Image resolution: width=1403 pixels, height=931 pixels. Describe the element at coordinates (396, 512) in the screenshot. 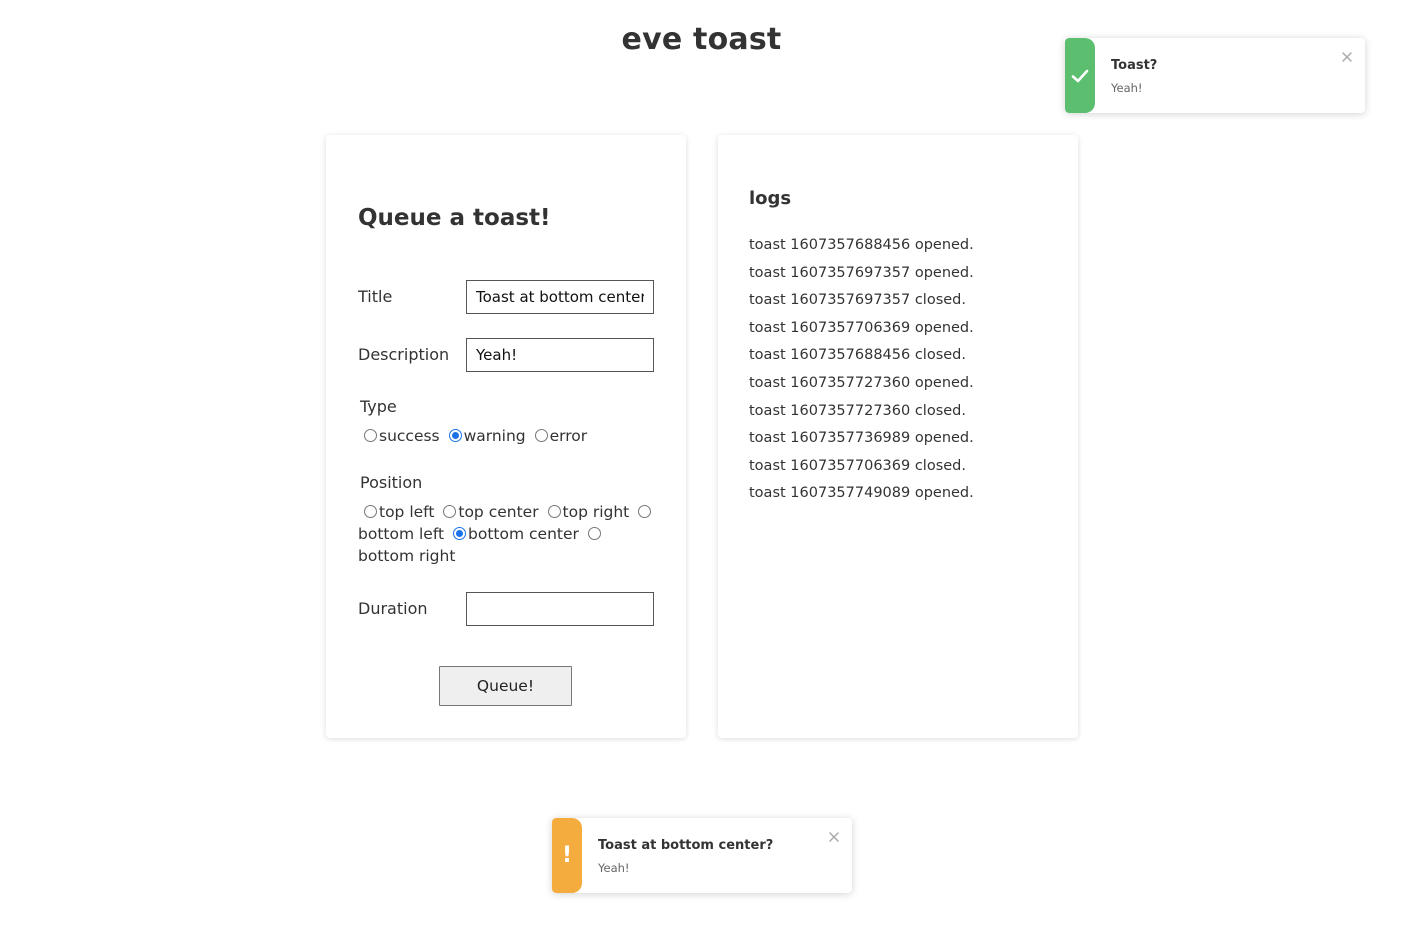

I see `position-option-top-left: top left` at that location.